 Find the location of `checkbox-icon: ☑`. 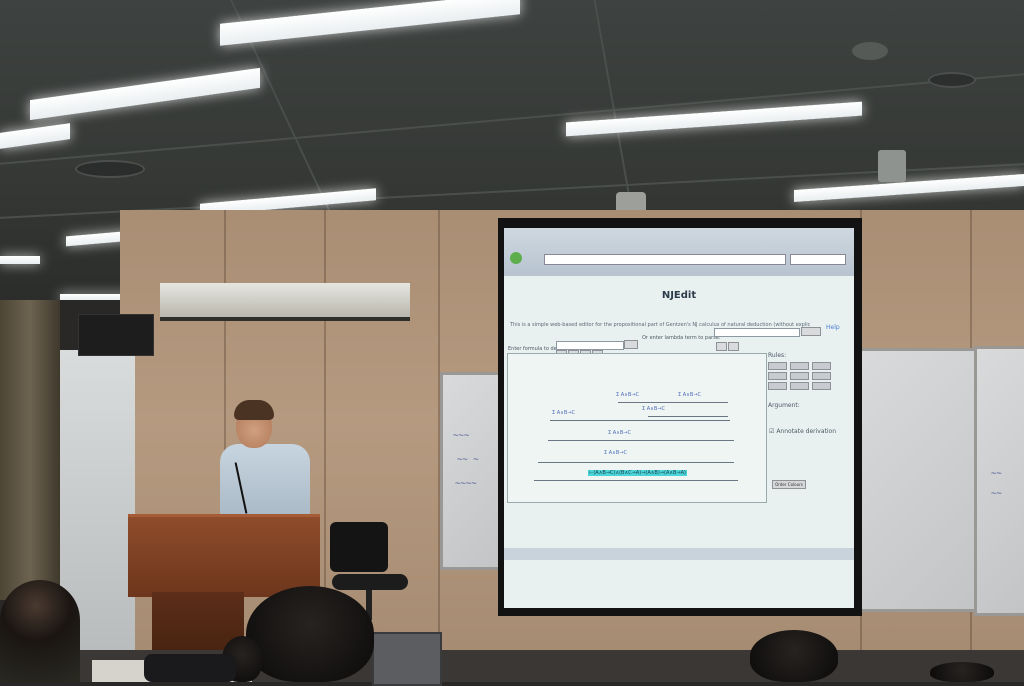

checkbox-icon: ☑ is located at coordinates (772, 431).